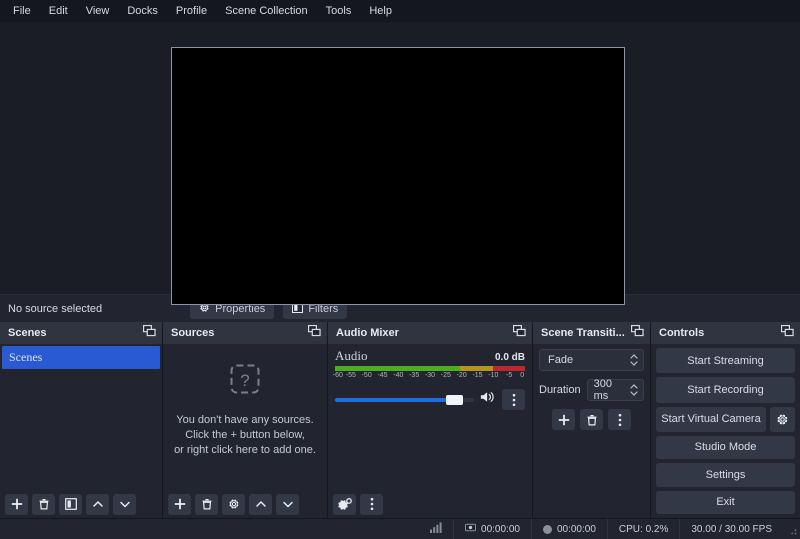  I want to click on source-properties-button, so click(233, 504).